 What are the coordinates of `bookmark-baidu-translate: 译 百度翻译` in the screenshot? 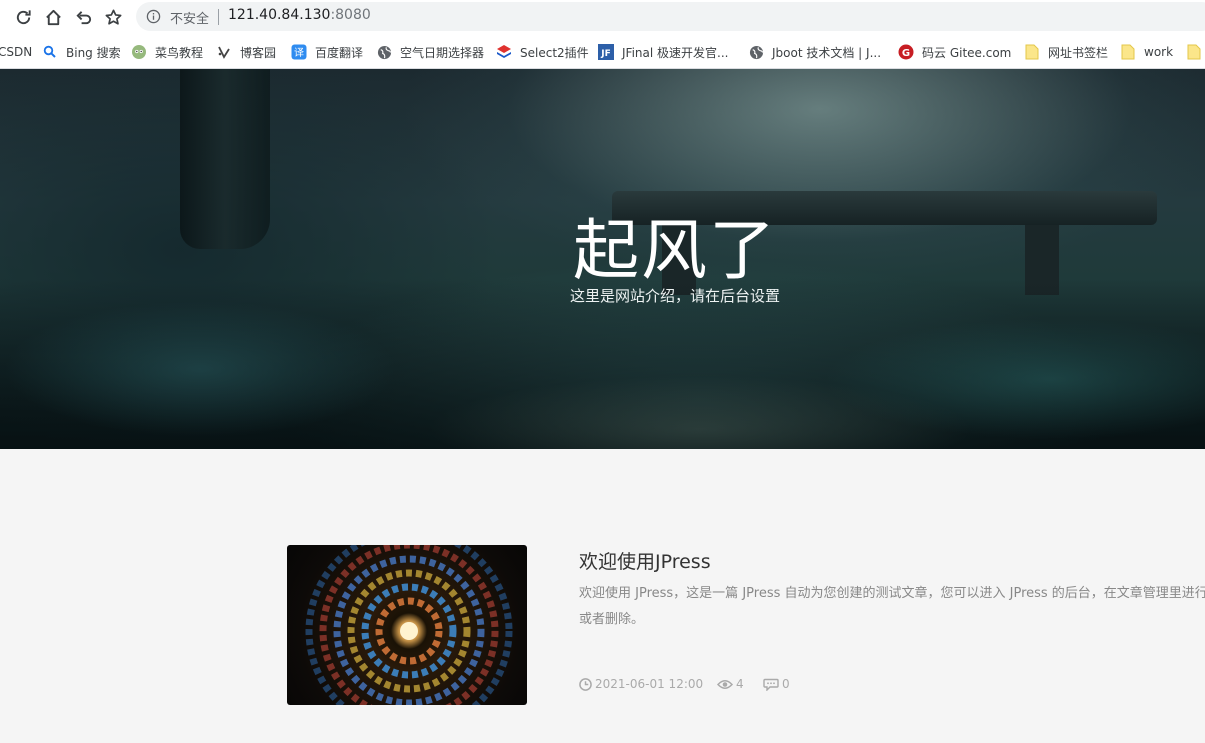 It's located at (327, 52).